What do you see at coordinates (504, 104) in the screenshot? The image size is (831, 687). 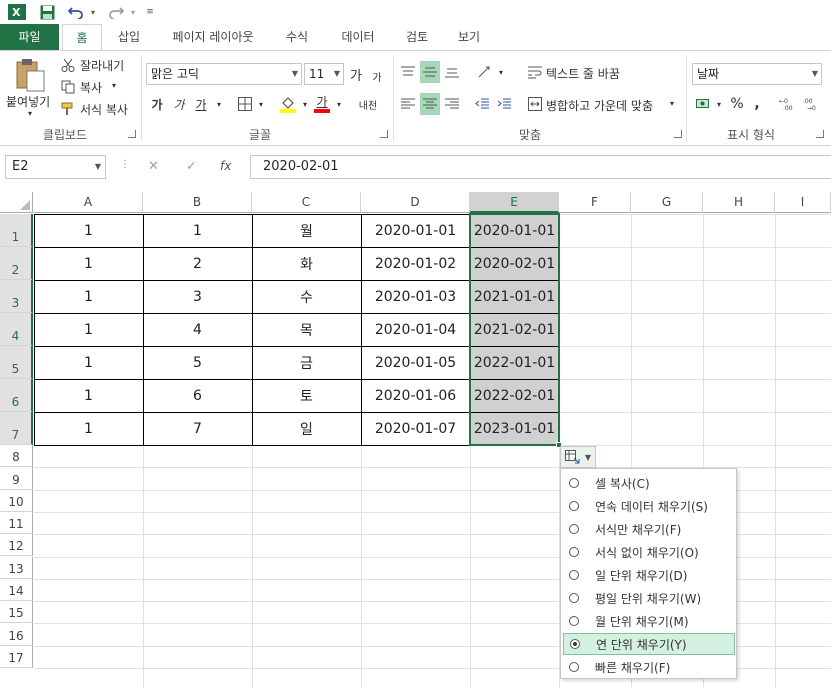 I see `increase-indent-icon` at bounding box center [504, 104].